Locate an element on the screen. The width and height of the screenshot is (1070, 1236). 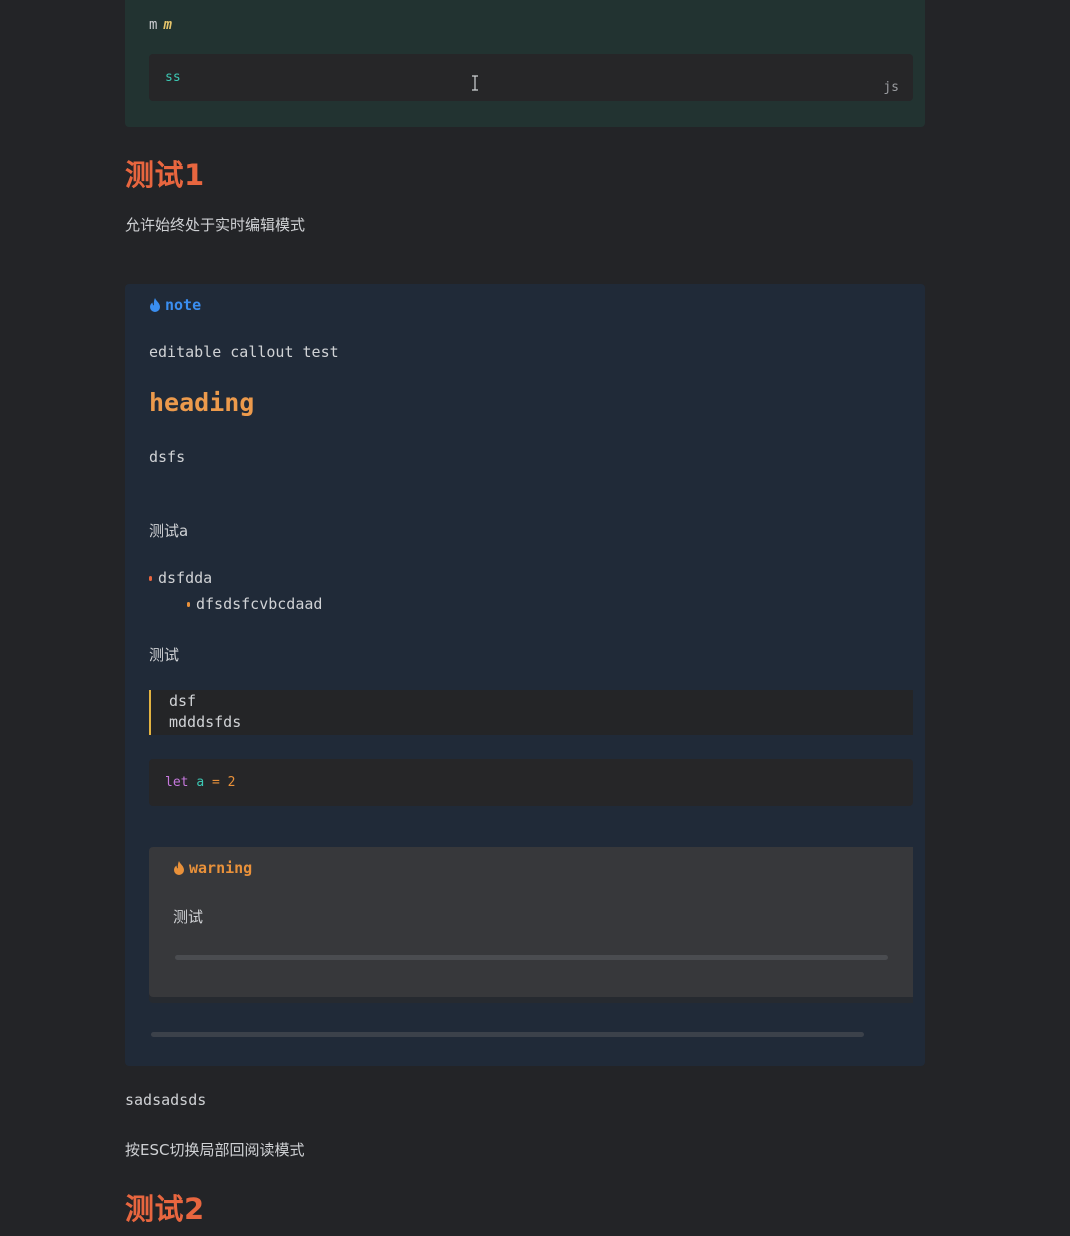
blockquote: dsf mdddsfds is located at coordinates (531, 712).